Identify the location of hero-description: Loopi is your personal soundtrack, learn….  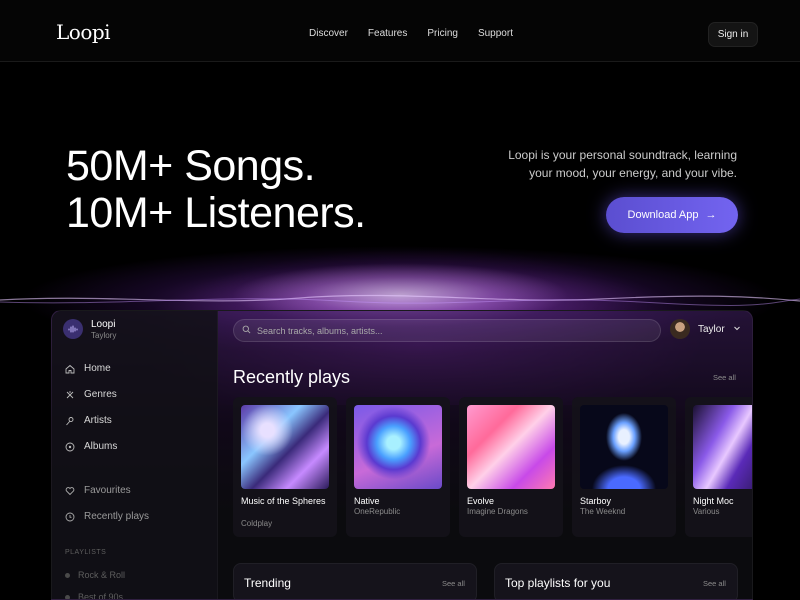
(602, 164).